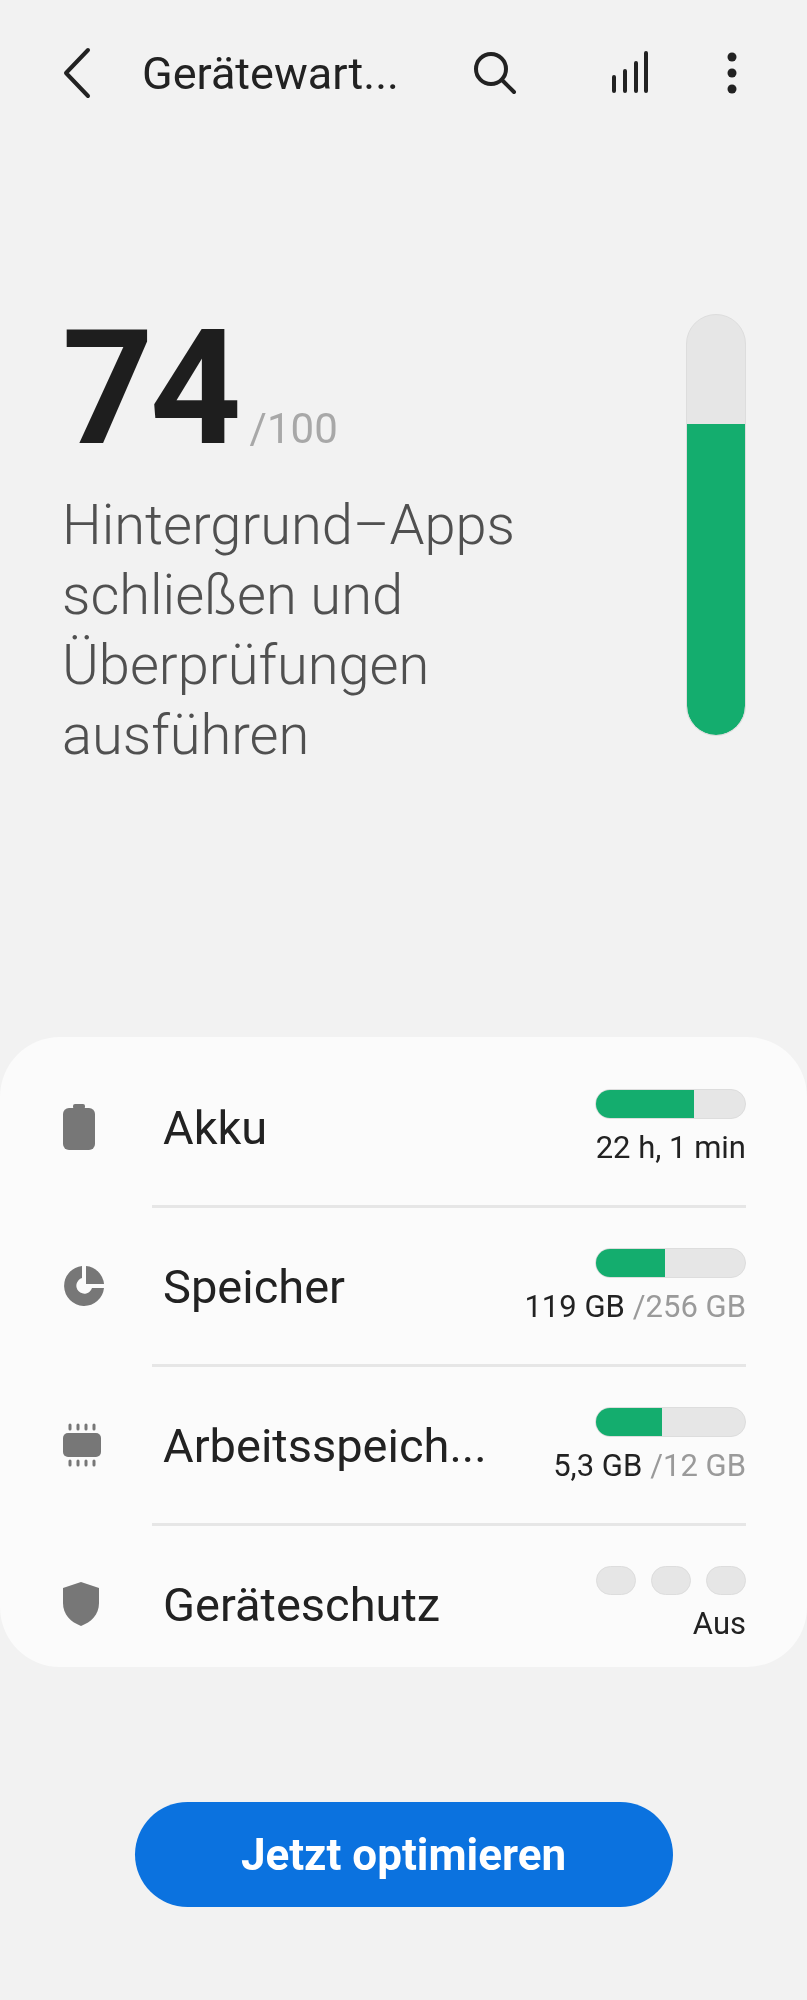 The image size is (807, 2000). Describe the element at coordinates (574, 1306) in the screenshot. I see `item-value: 119 GB` at that location.